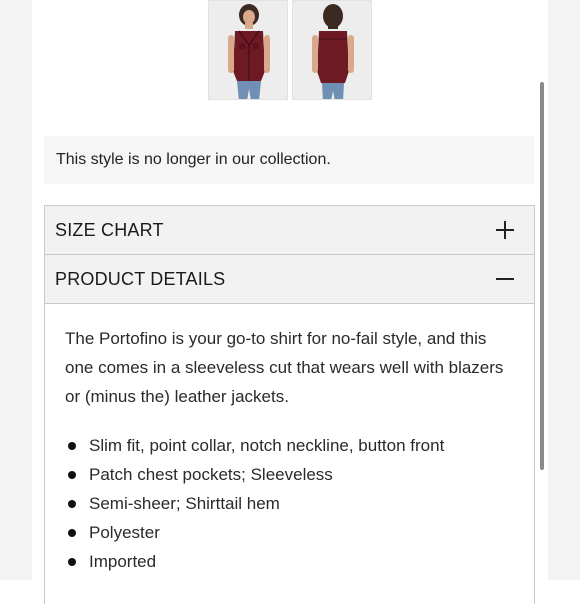 This screenshot has width=580, height=604. I want to click on model-front-view, so click(248, 50).